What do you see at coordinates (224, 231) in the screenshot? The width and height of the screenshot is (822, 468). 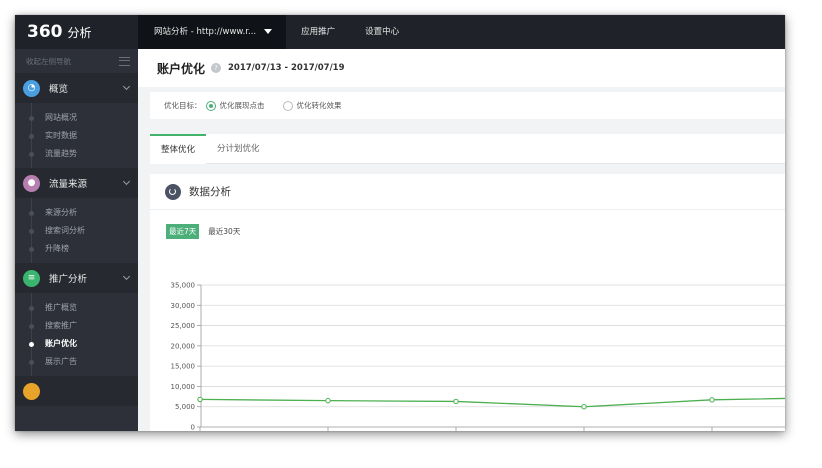 I see `range-last-30-days: 最近30天` at bounding box center [224, 231].